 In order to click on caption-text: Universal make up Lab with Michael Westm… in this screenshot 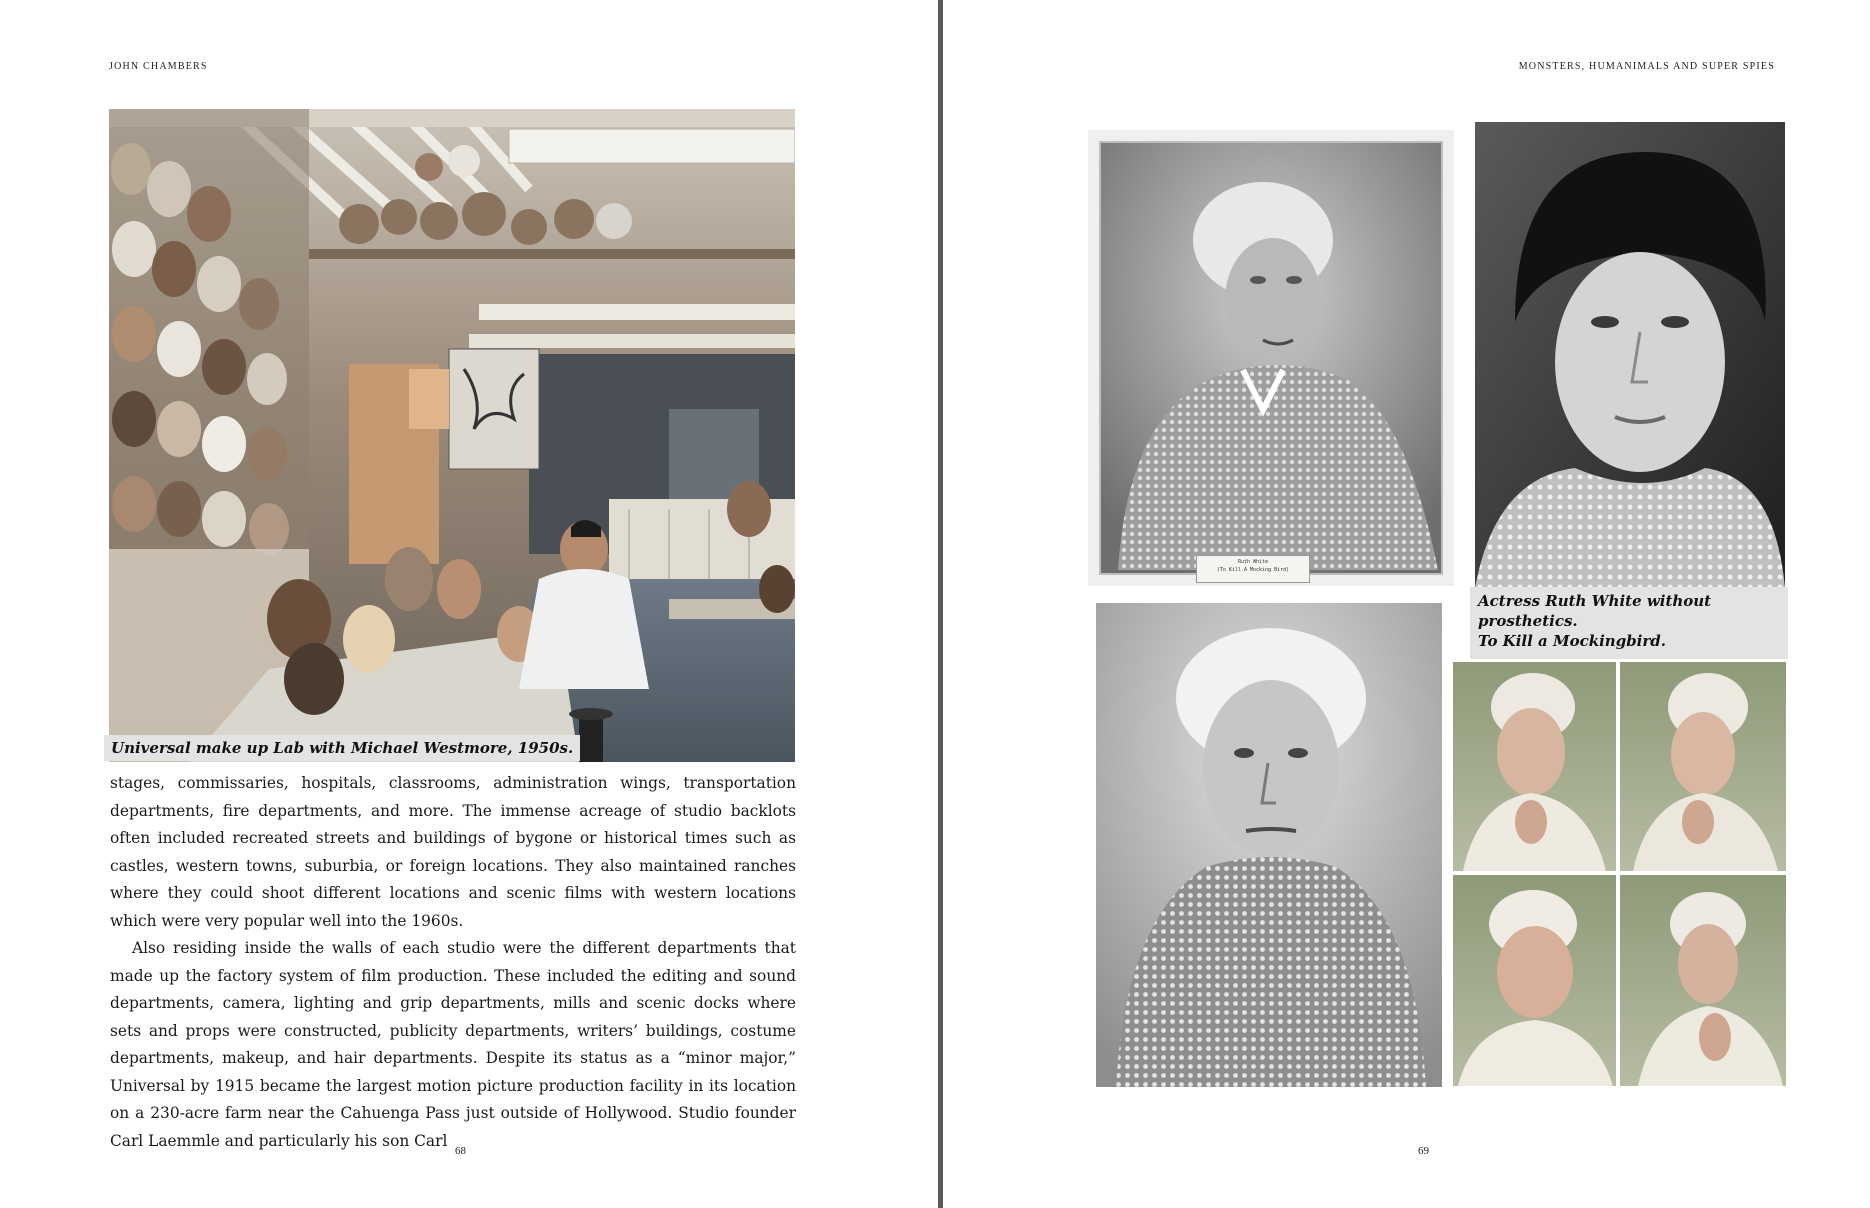, I will do `click(342, 748)`.